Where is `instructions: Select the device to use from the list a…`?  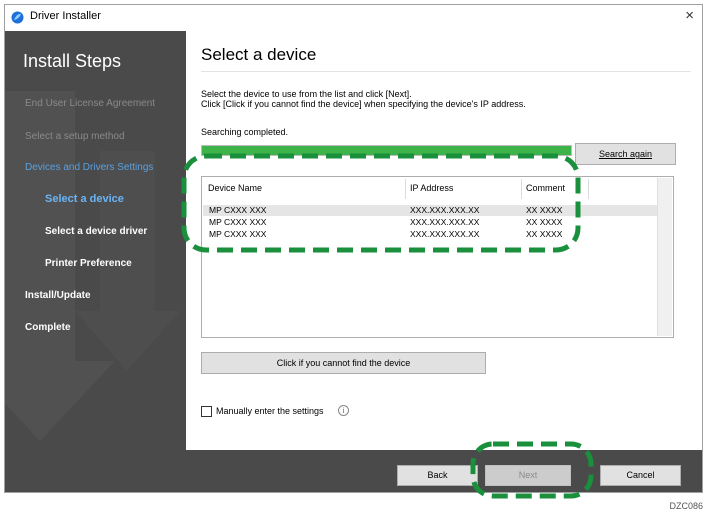
instructions: Select the device to use from the list a… is located at coordinates (363, 99).